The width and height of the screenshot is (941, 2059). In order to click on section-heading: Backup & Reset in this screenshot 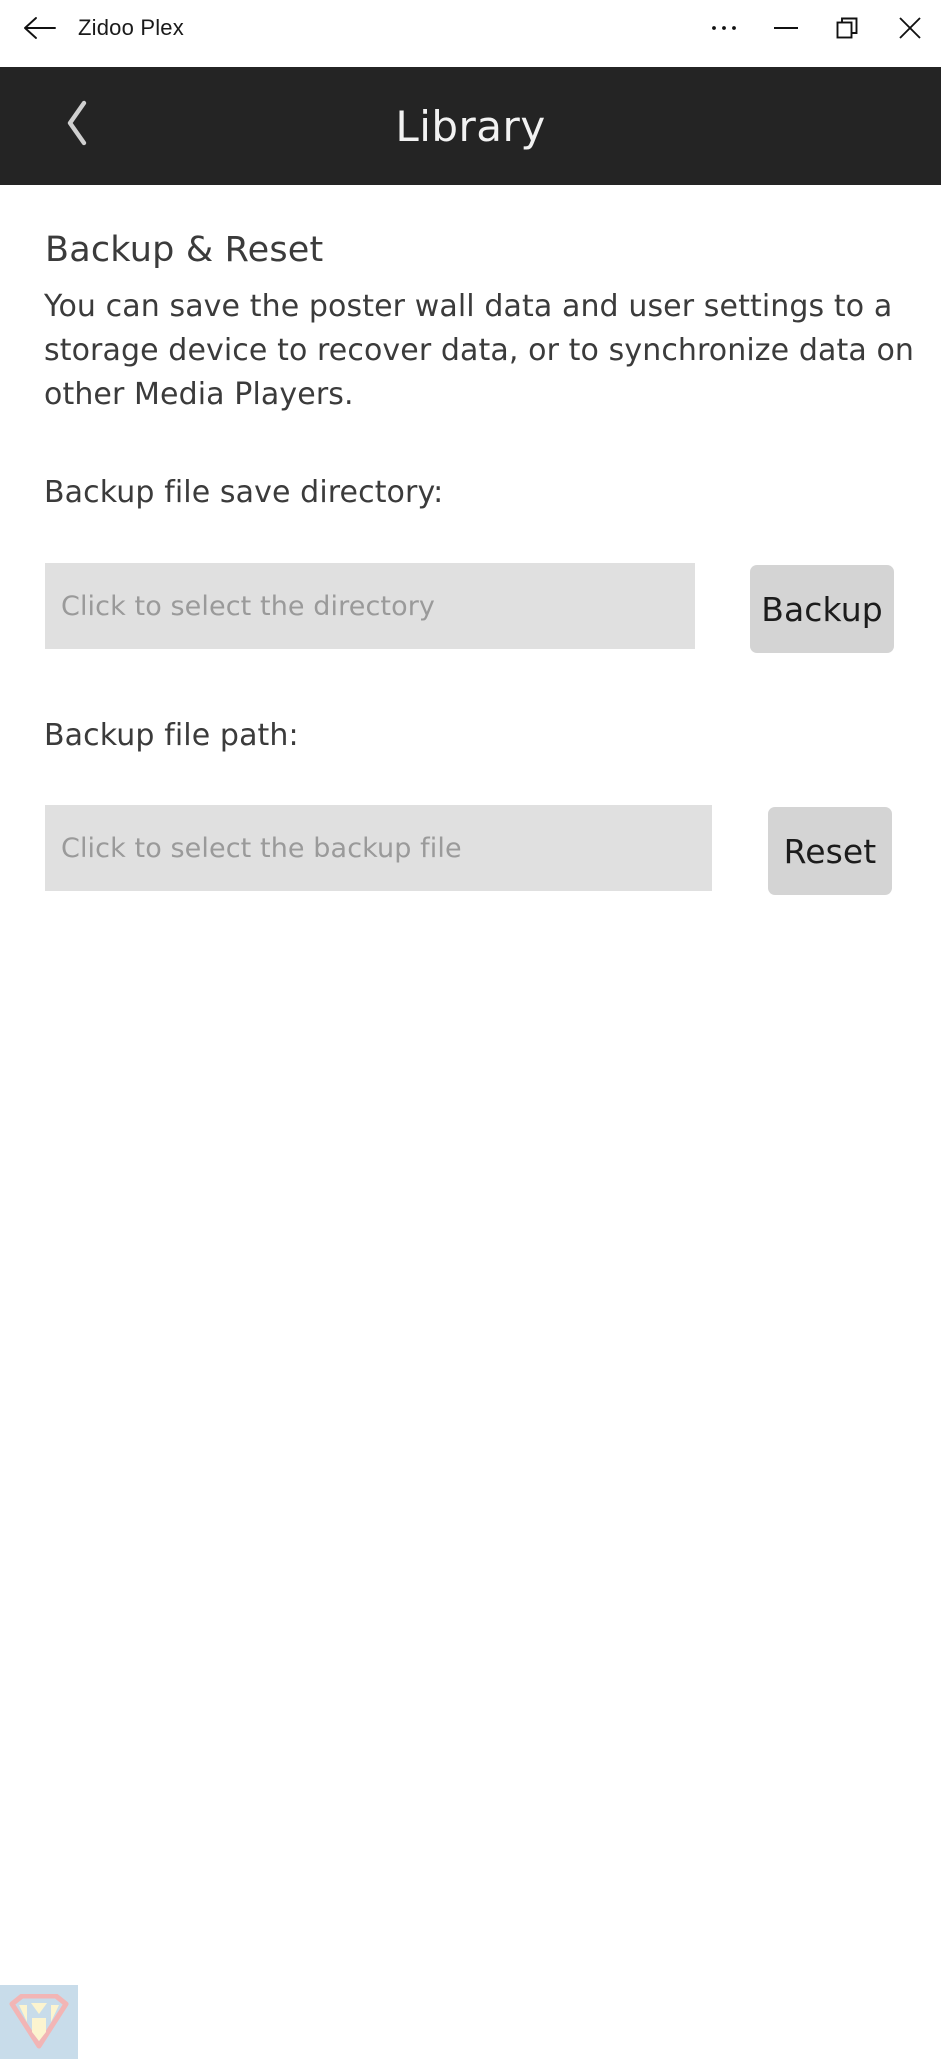, I will do `click(184, 250)`.